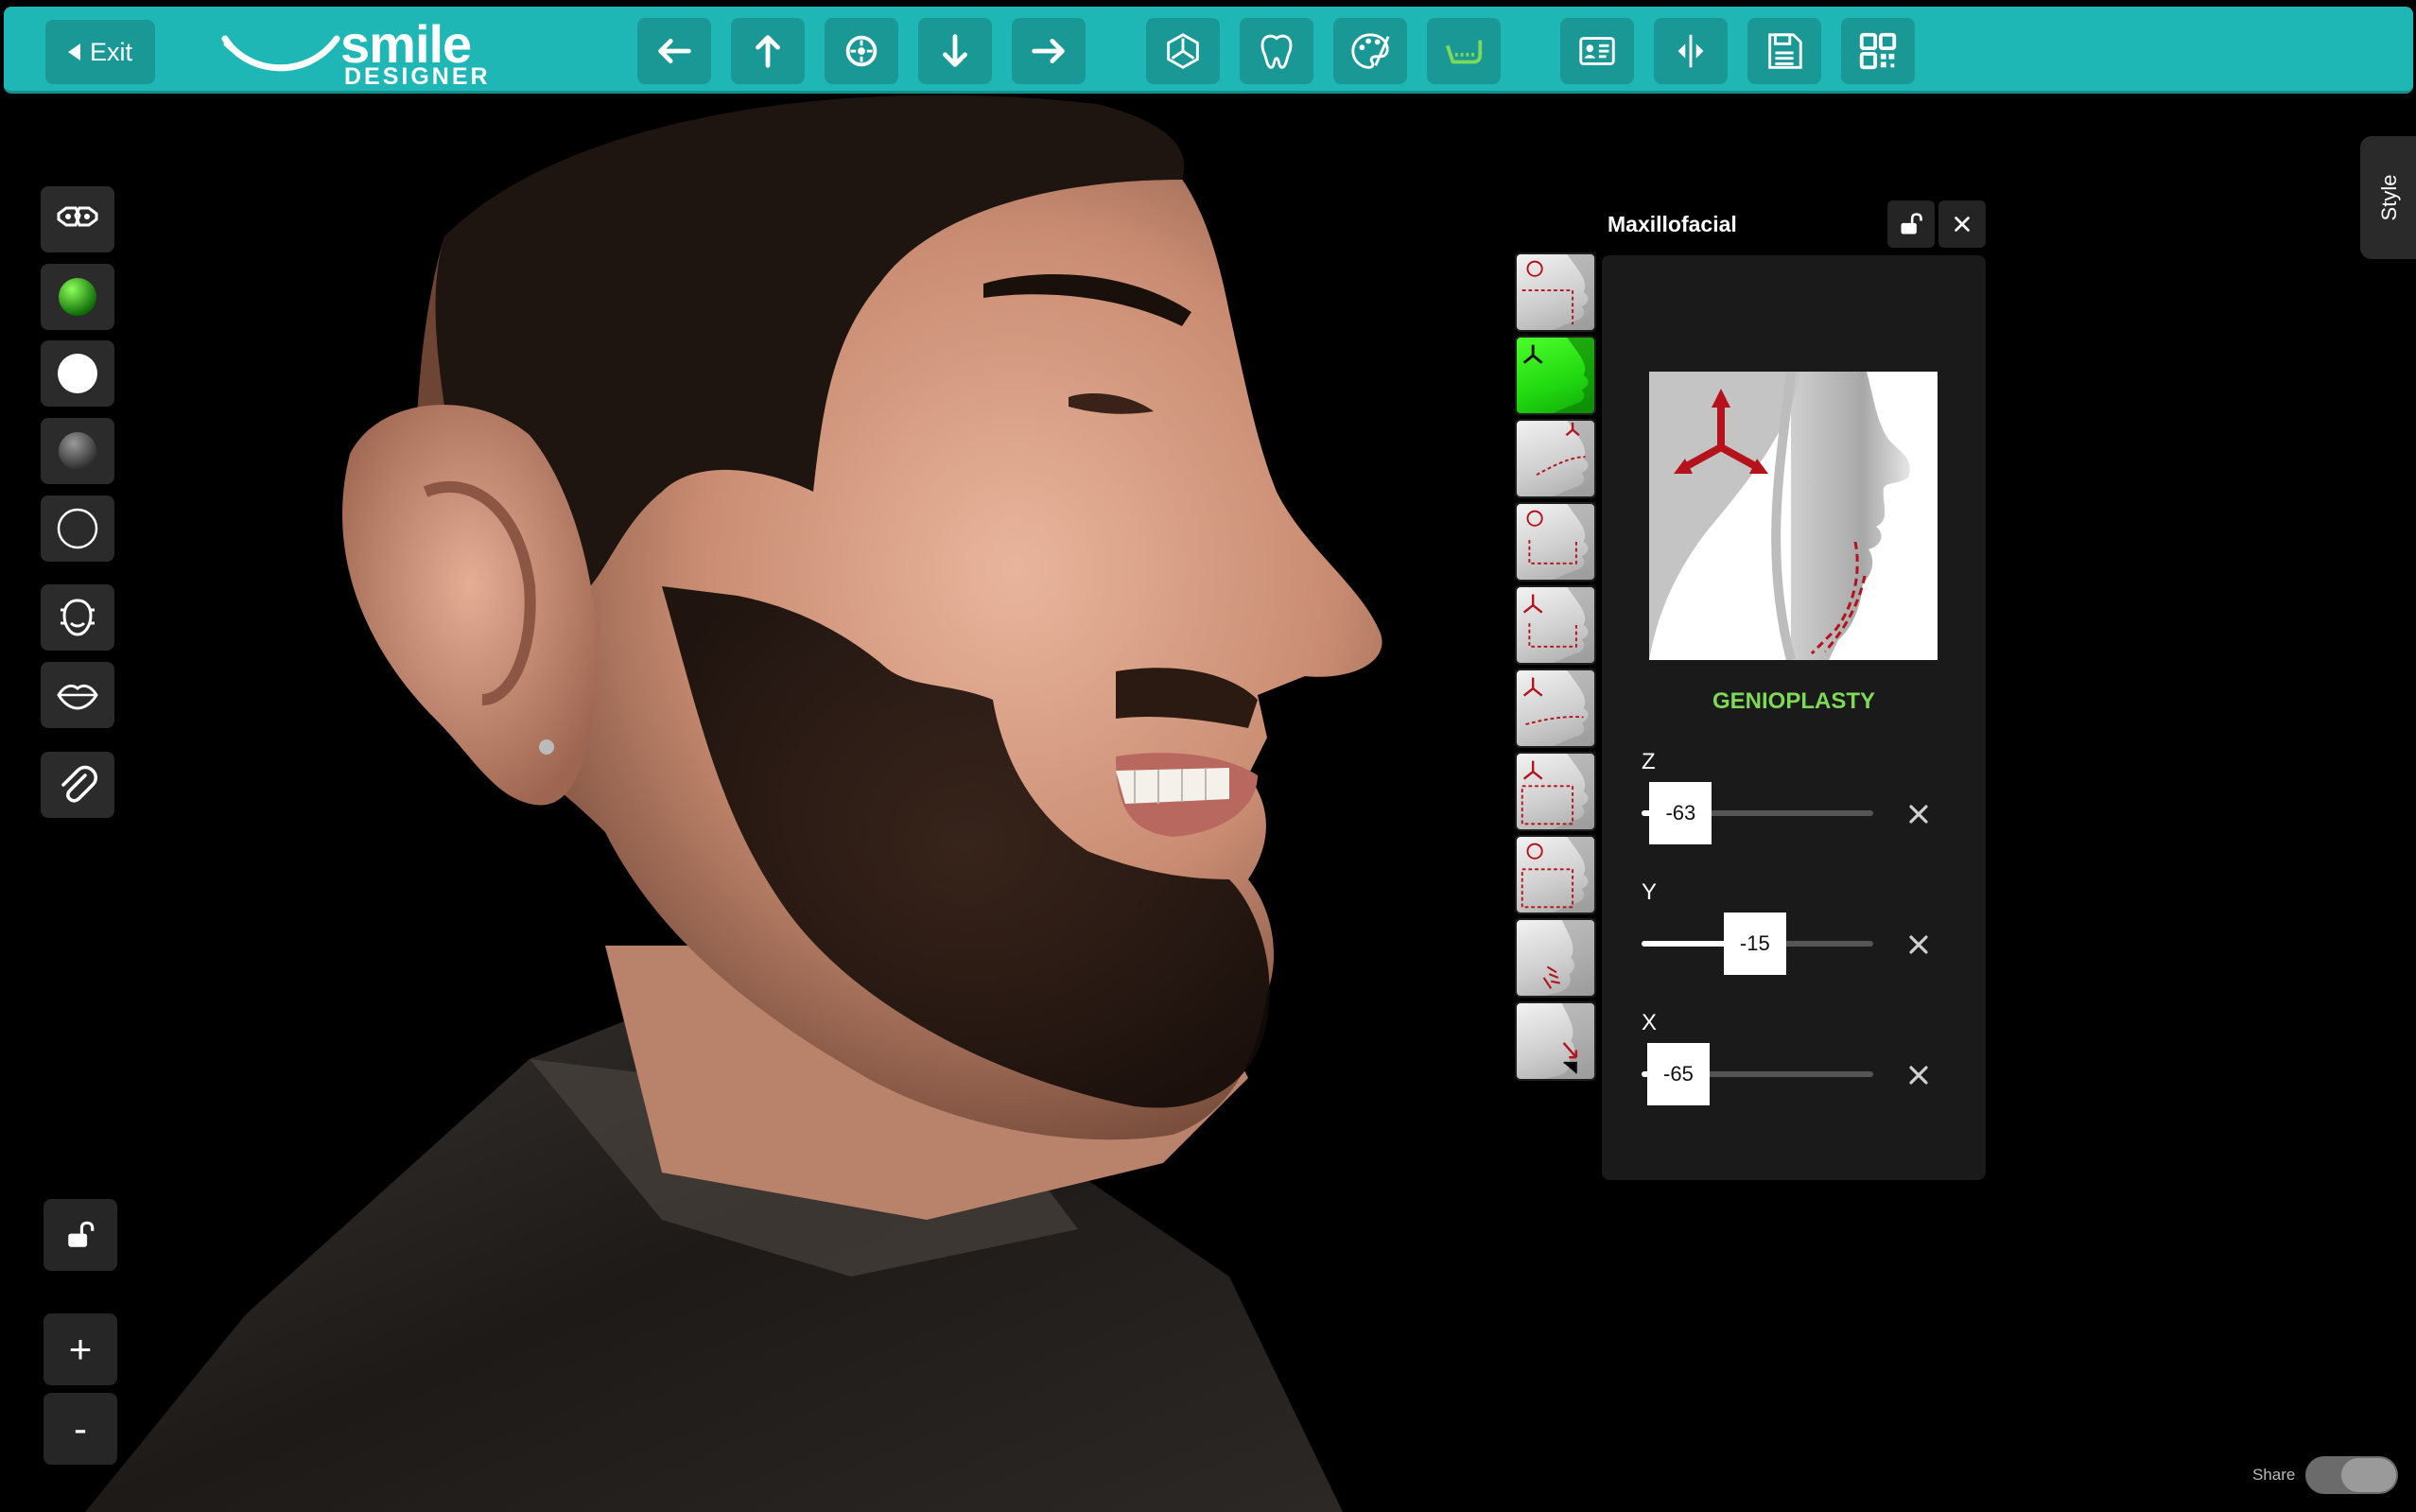  What do you see at coordinates (1650, 1022) in the screenshot?
I see `slider-x-label: X` at bounding box center [1650, 1022].